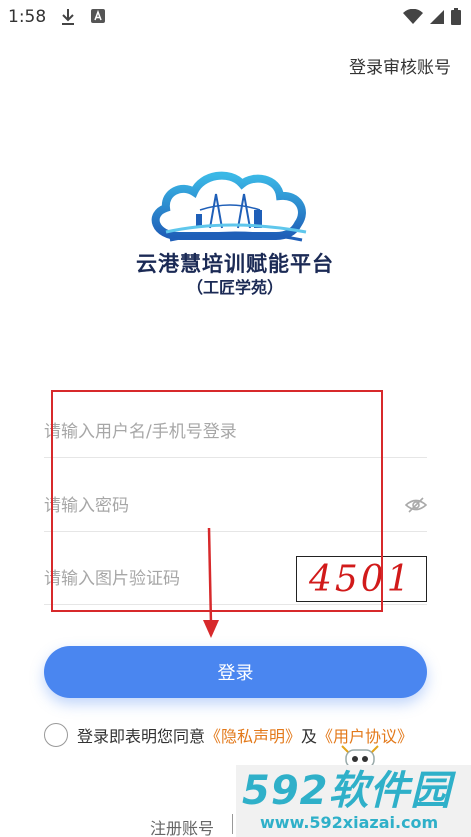 The height and width of the screenshot is (837, 471). Describe the element at coordinates (400, 65) in the screenshot. I see `review-account-link: 登录审核账号` at that location.